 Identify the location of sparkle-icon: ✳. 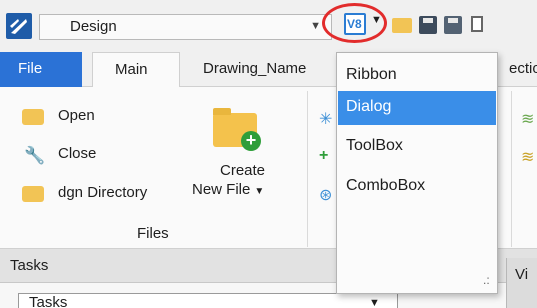
(325, 119).